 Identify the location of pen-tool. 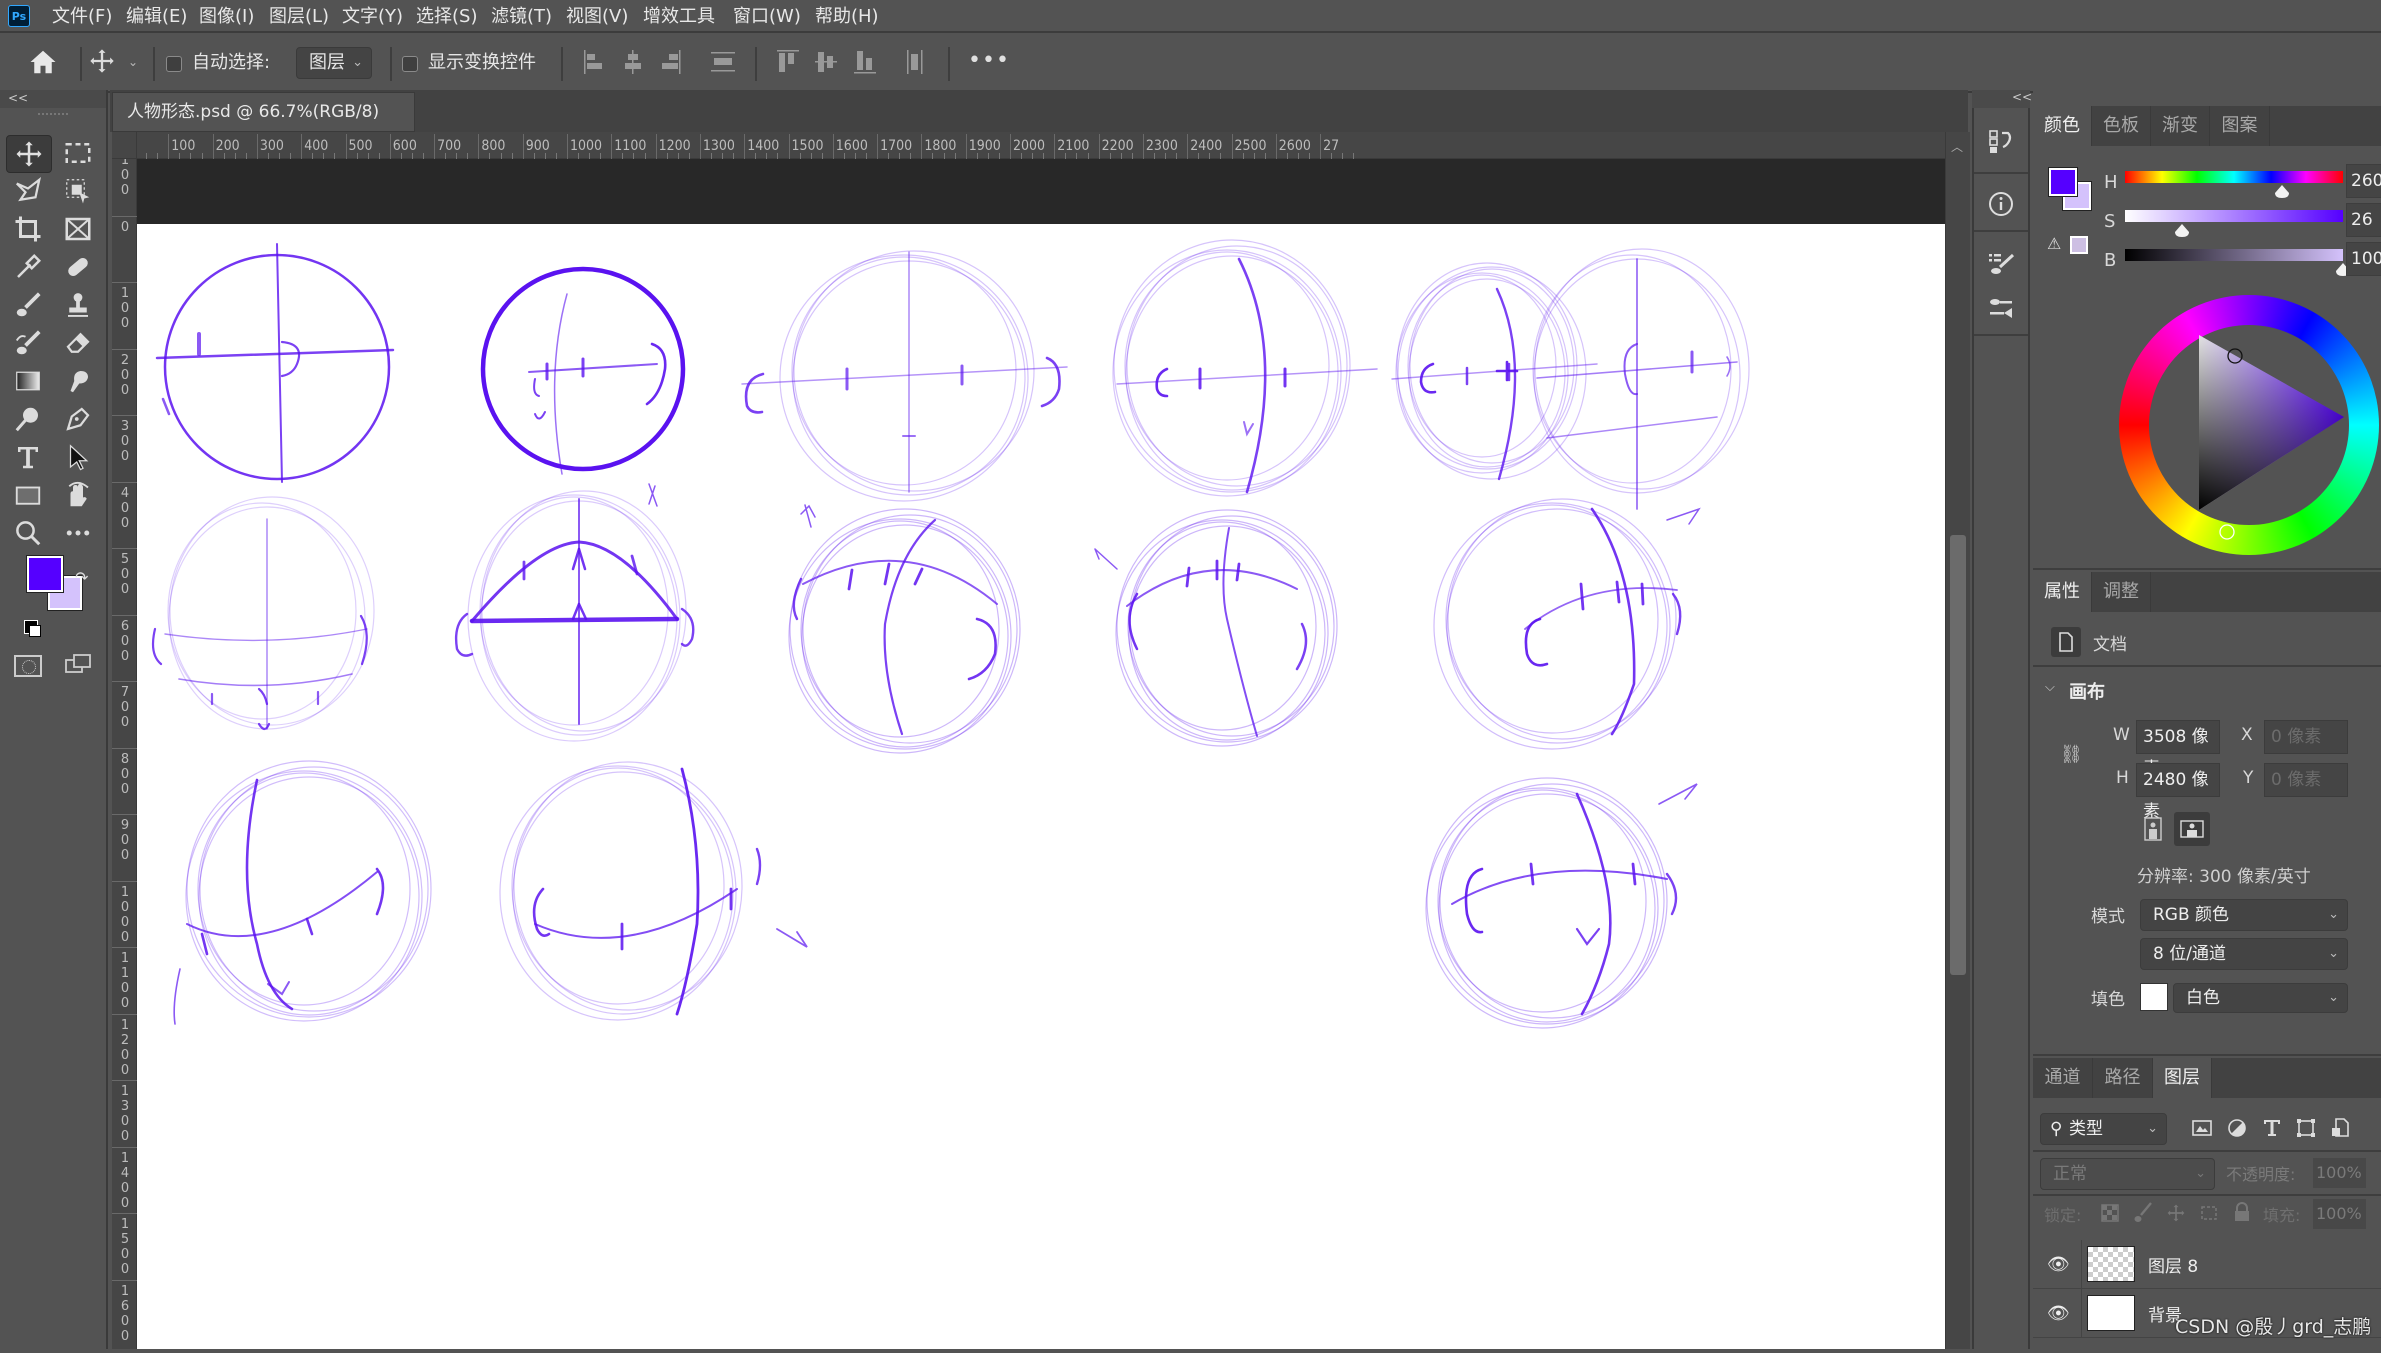
(78, 419).